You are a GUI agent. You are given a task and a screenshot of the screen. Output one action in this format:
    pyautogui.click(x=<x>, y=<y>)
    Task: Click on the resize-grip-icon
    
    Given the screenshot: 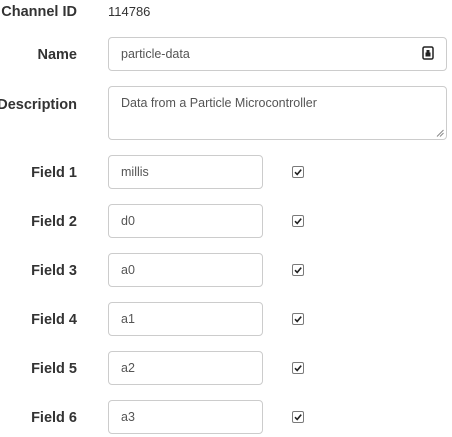 What is the action you would take?
    pyautogui.click(x=440, y=133)
    